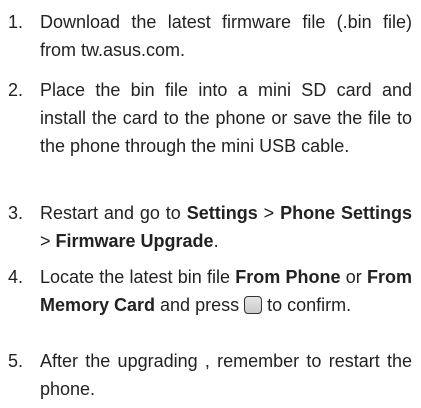 This screenshot has width=421, height=408. Describe the element at coordinates (346, 213) in the screenshot. I see `menu-phone-settings: Phone Settings` at that location.